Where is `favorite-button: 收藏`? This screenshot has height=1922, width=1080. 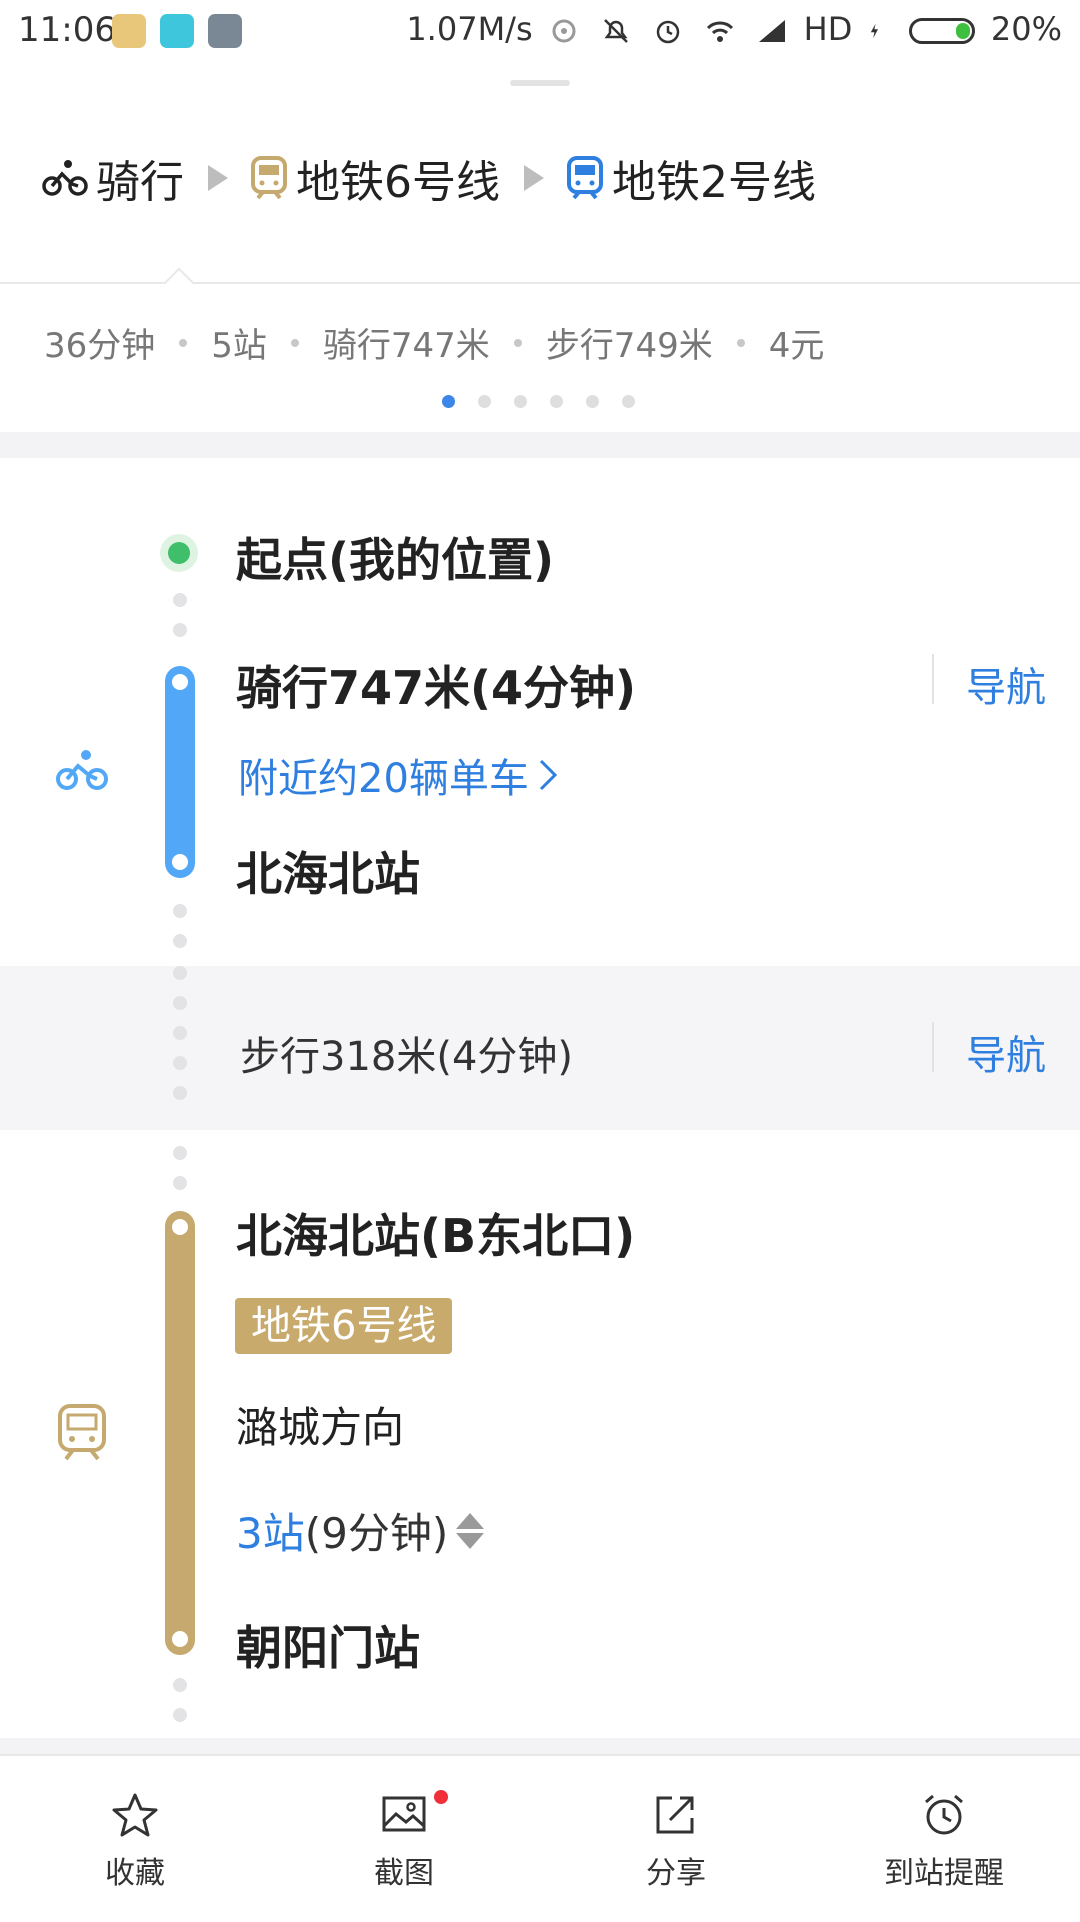
favorite-button: 收藏 is located at coordinates (135, 1842).